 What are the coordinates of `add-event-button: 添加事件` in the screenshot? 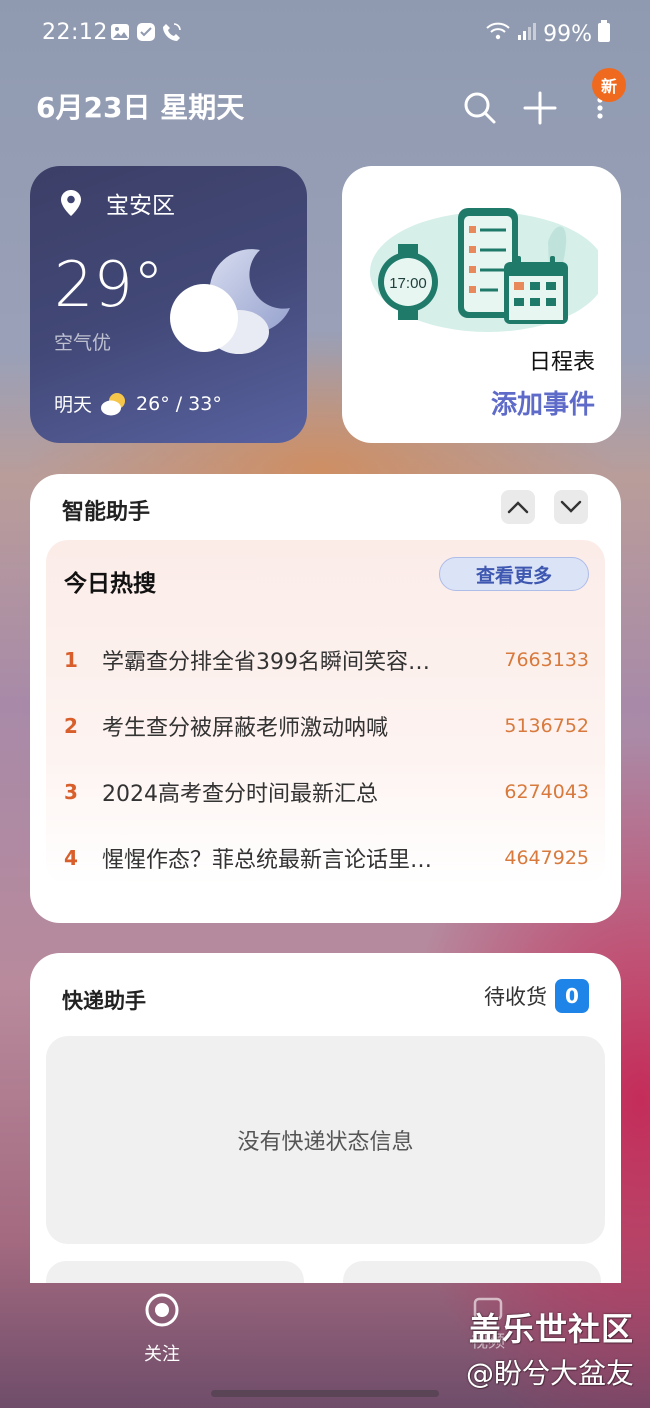 It's located at (543, 402).